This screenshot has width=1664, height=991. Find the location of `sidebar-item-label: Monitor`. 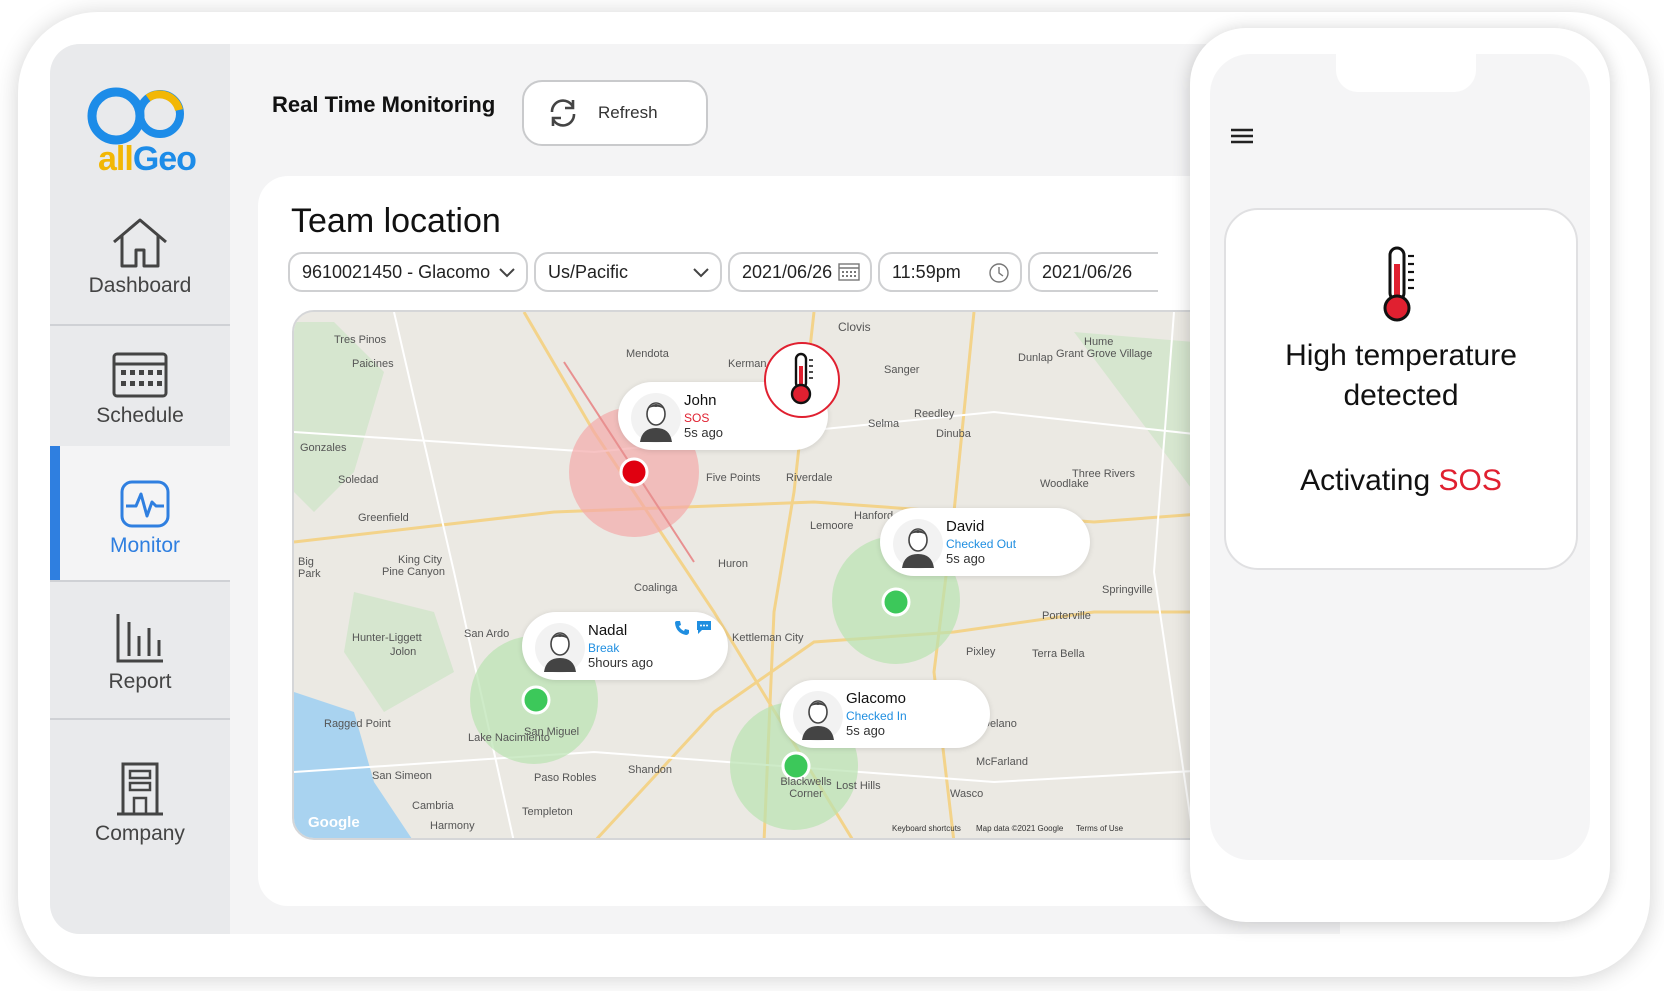

sidebar-item-label: Monitor is located at coordinates (145, 545).